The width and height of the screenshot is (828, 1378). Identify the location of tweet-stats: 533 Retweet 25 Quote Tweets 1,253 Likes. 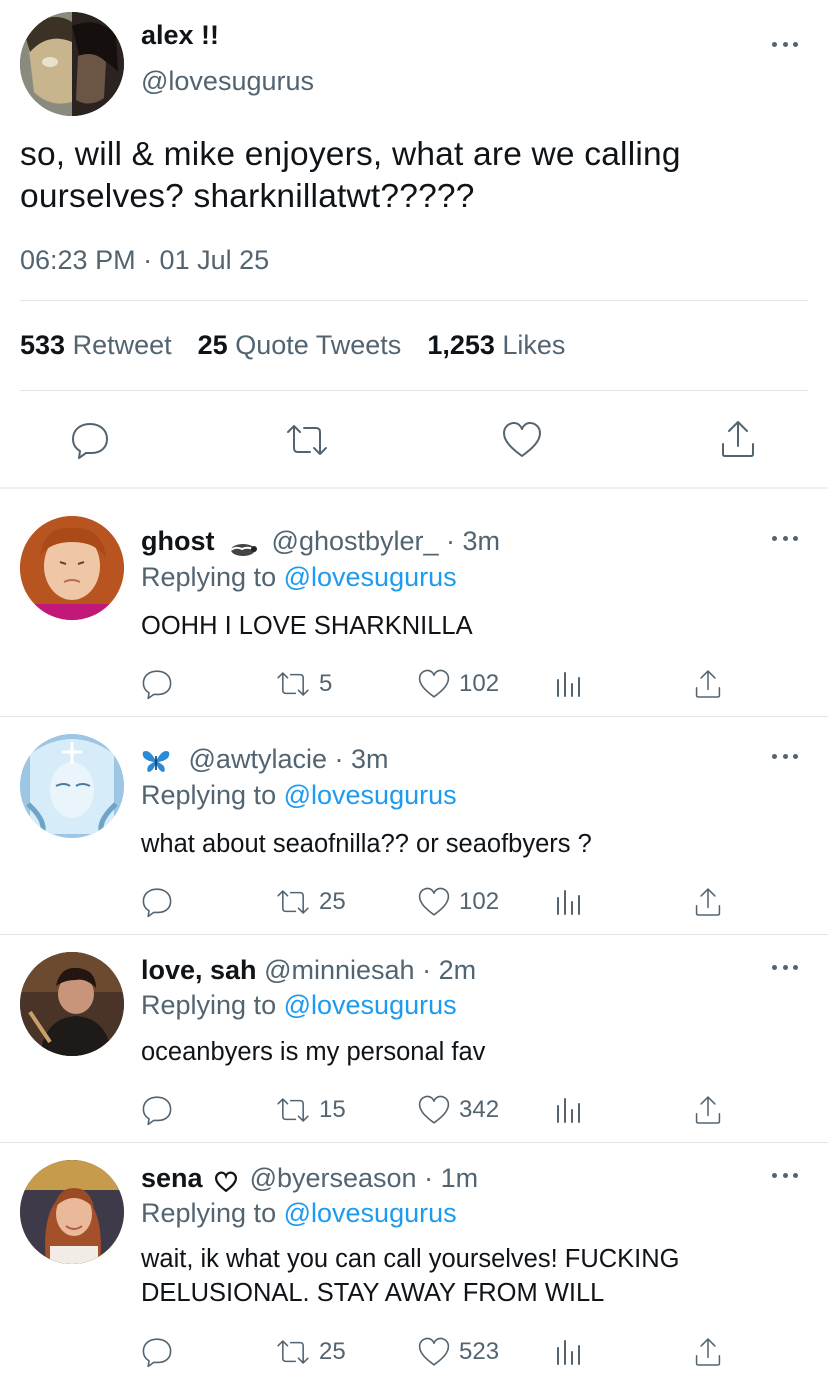
(292, 345).